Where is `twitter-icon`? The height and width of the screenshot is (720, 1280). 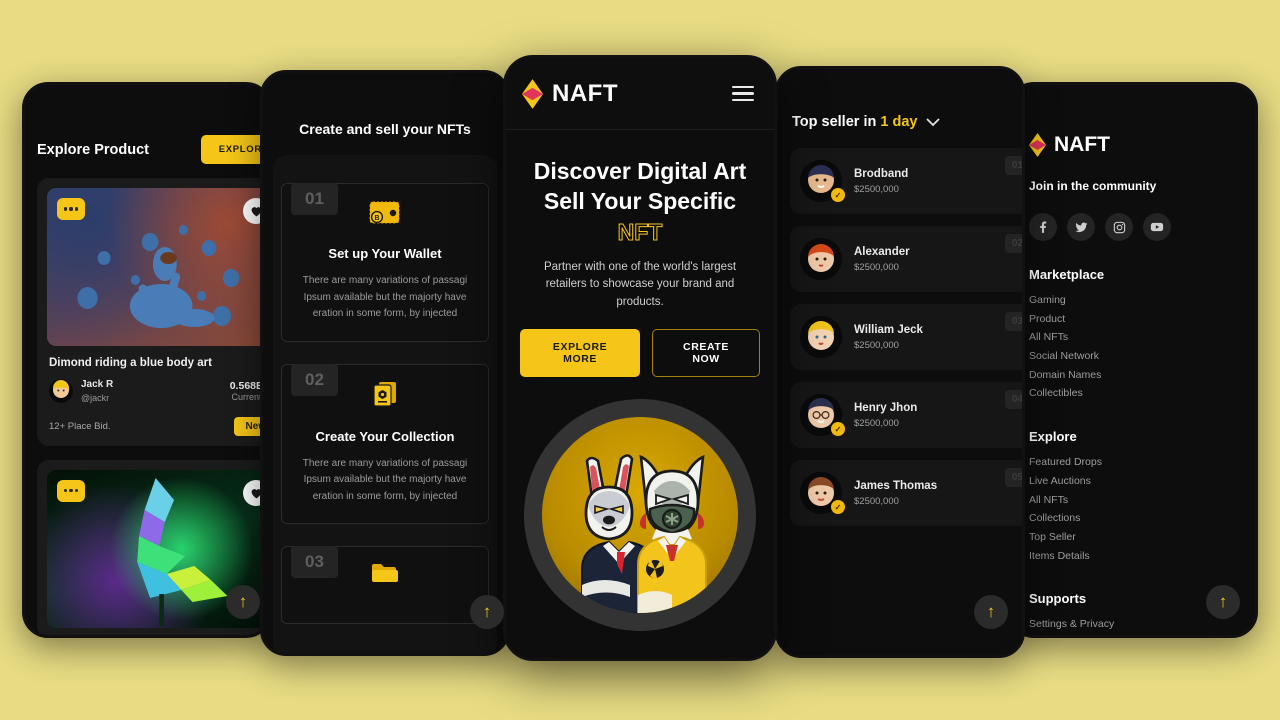 twitter-icon is located at coordinates (1081, 227).